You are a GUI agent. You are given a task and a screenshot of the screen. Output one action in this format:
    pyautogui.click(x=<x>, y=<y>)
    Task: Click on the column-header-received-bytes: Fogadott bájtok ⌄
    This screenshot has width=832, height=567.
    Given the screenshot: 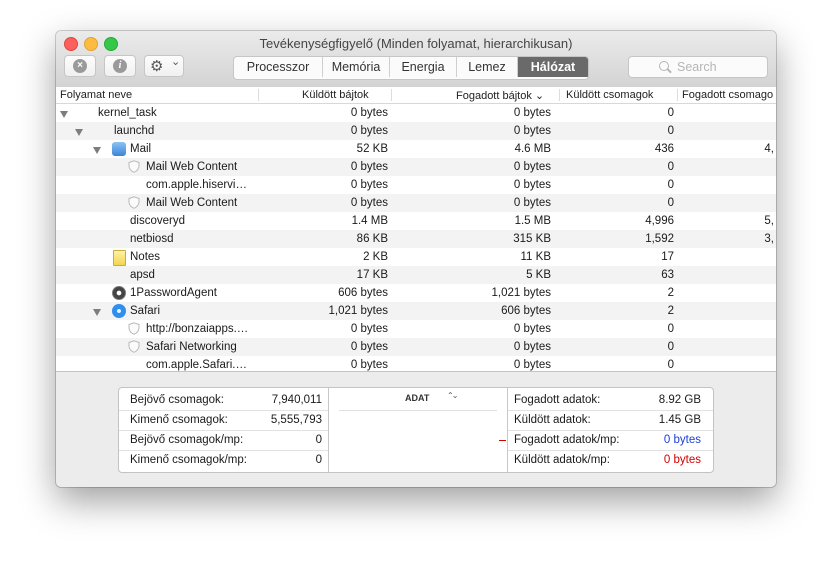 What is the action you would take?
    pyautogui.click(x=500, y=95)
    